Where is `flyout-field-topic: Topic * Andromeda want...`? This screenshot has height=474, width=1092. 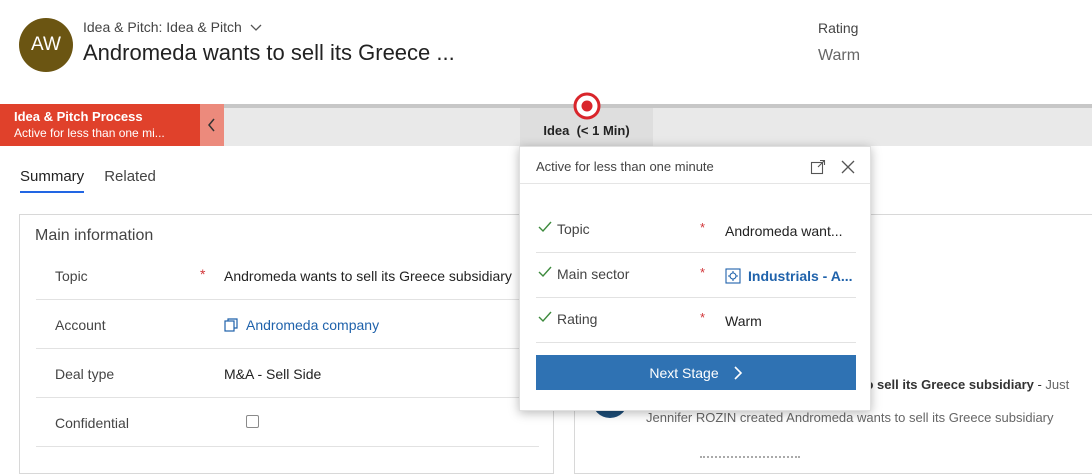
flyout-field-topic: Topic * Andromeda want... is located at coordinates (696, 230).